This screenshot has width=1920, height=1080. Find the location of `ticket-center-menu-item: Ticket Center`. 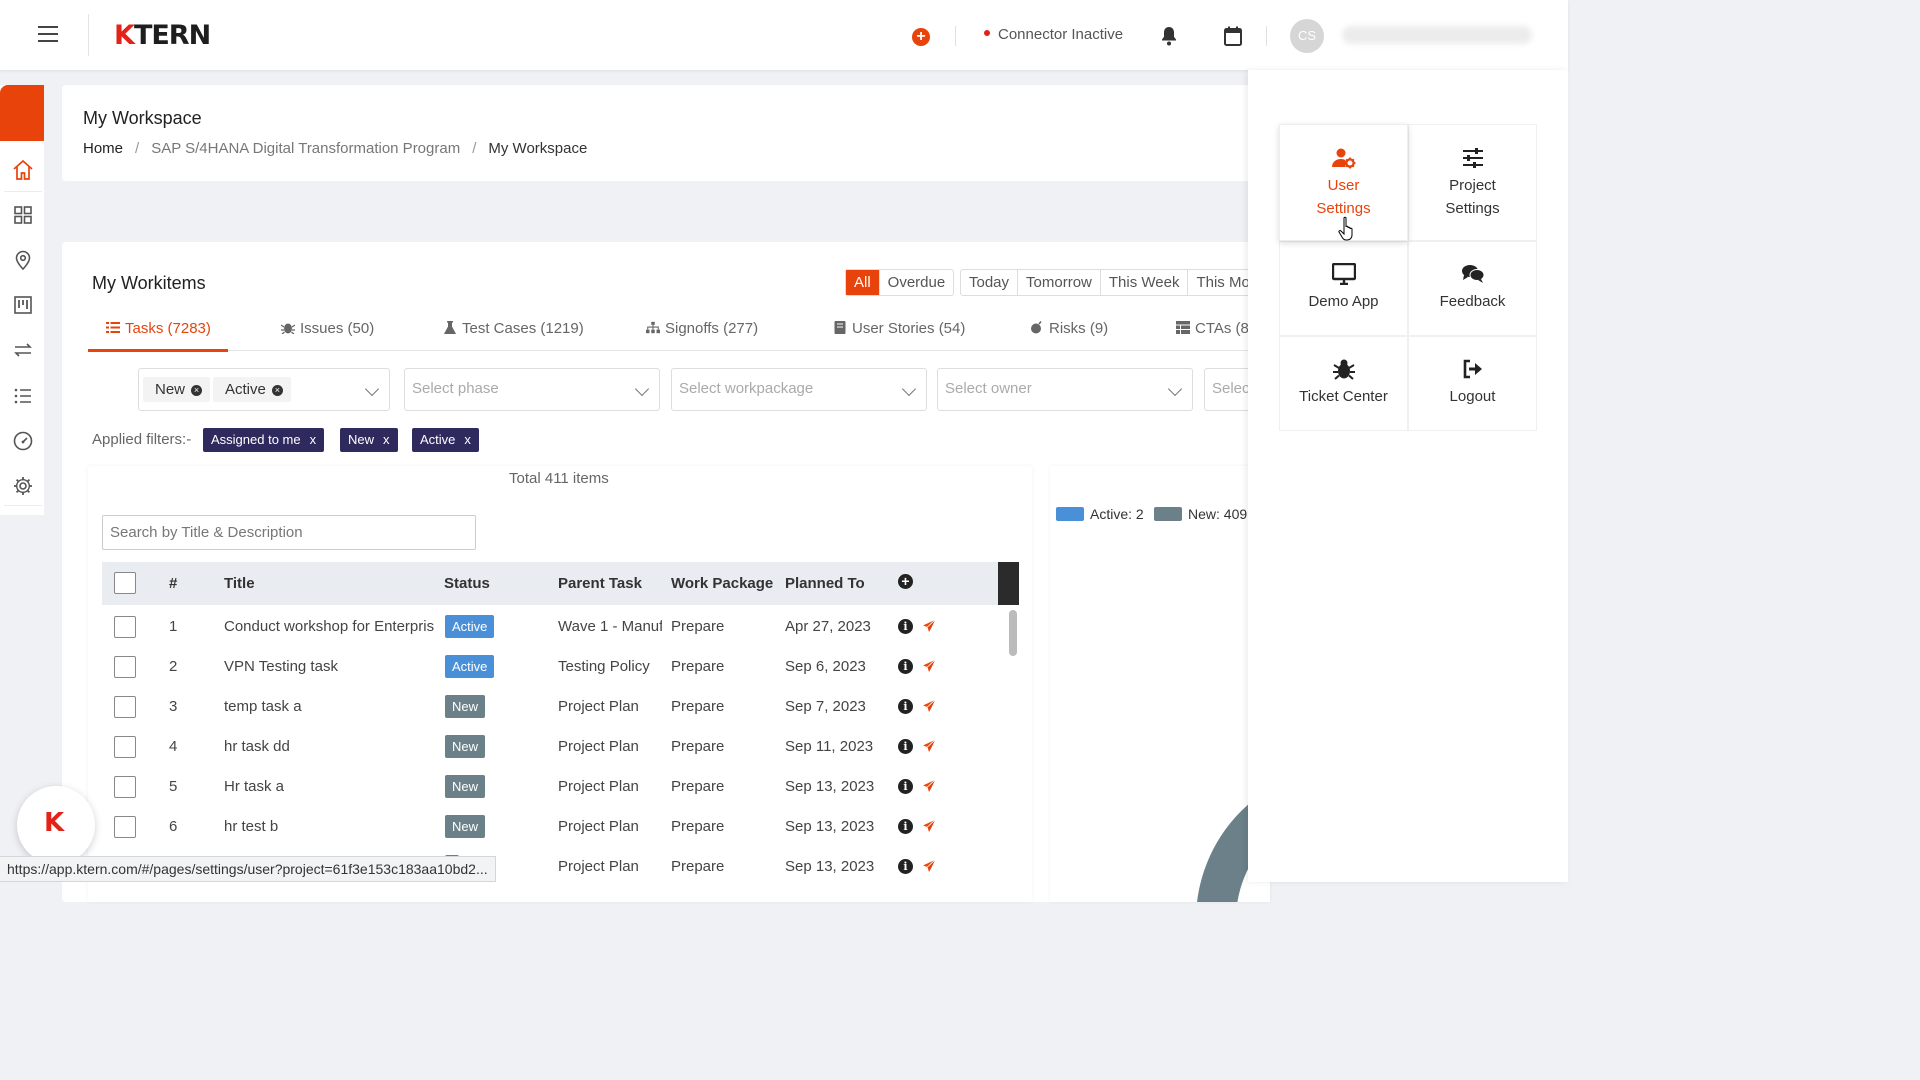

ticket-center-menu-item: Ticket Center is located at coordinates (1343, 383).